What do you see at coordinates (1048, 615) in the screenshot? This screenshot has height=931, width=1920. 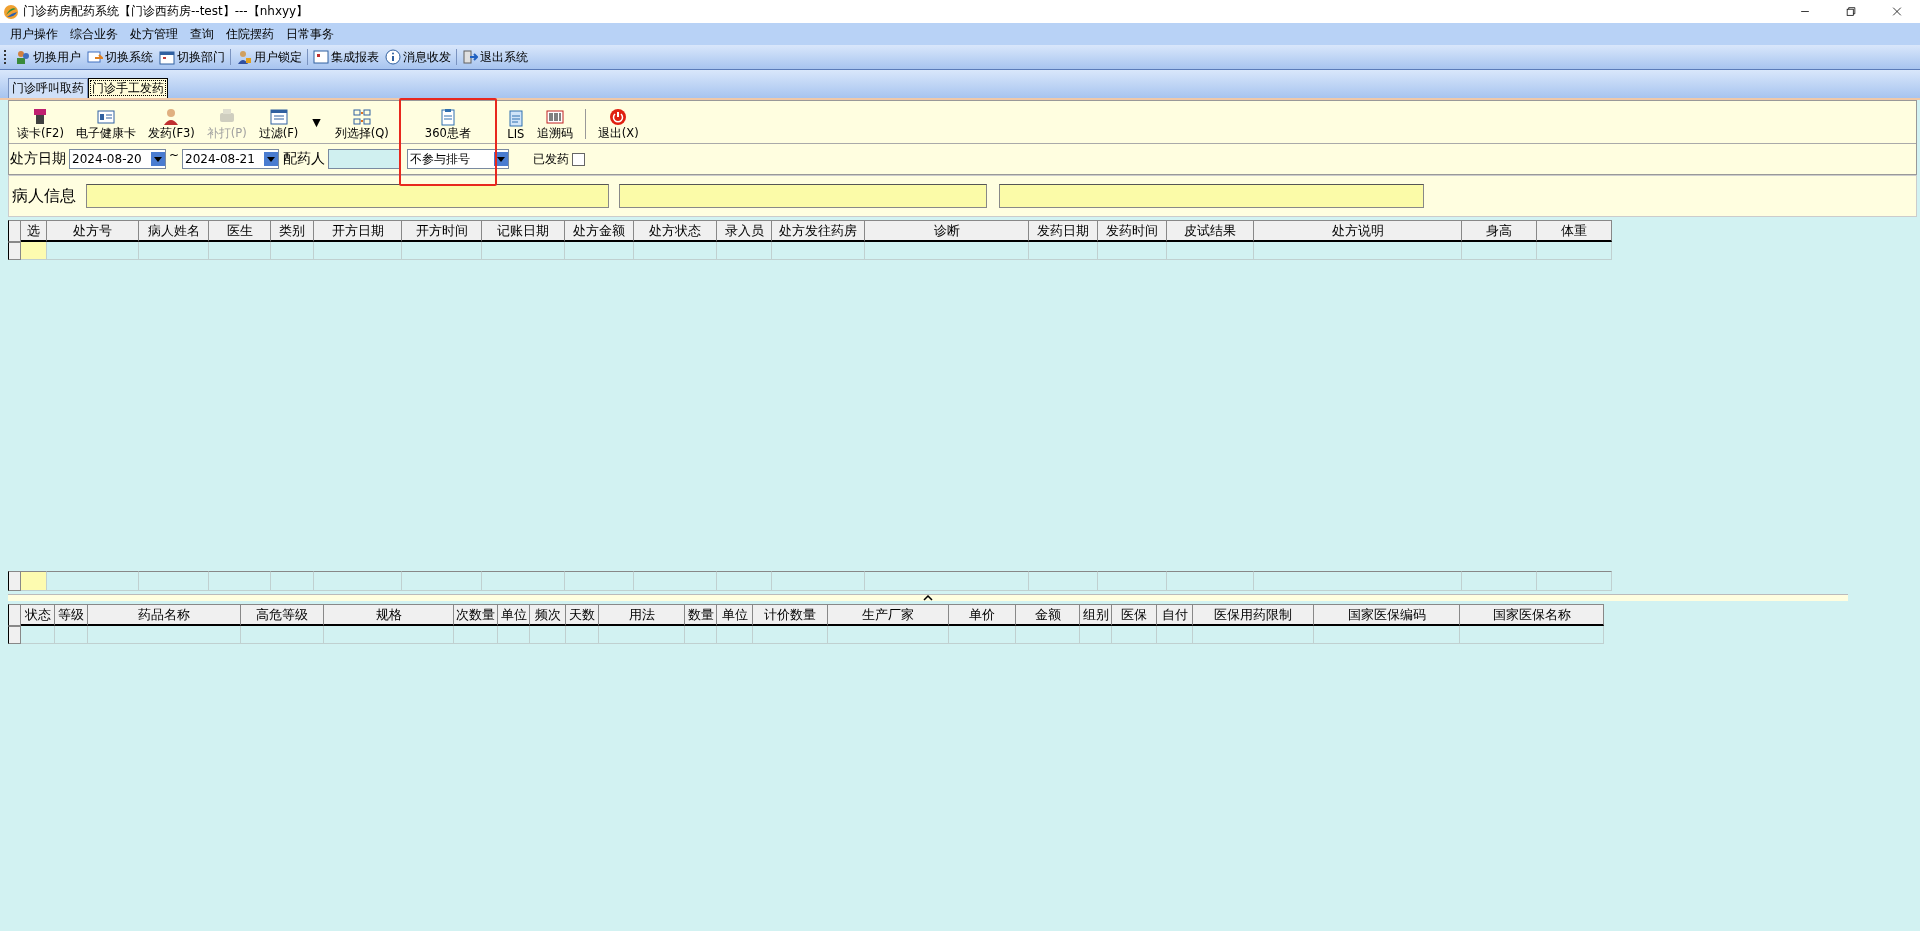 I see `column-header: 金额` at bounding box center [1048, 615].